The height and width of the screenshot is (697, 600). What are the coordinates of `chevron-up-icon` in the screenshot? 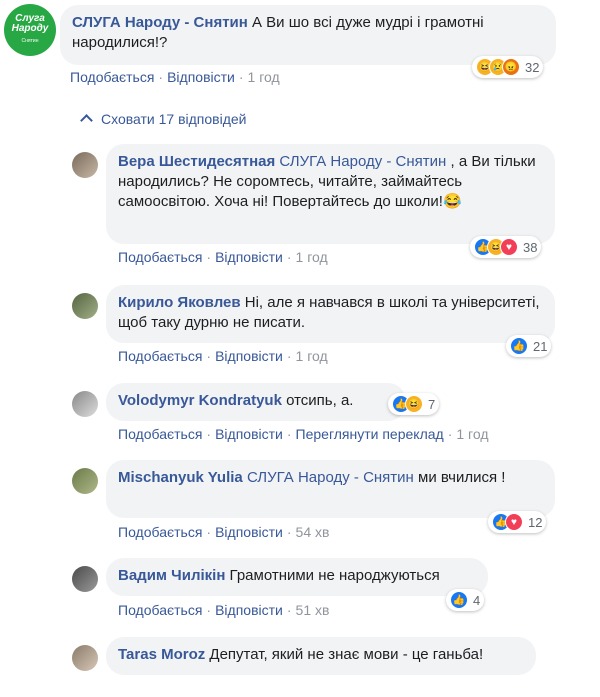 It's located at (86, 120).